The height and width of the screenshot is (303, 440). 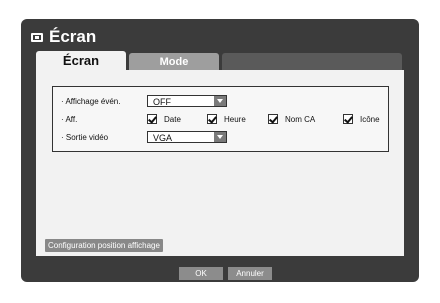 I want to click on date-label: Date, so click(x=172, y=119).